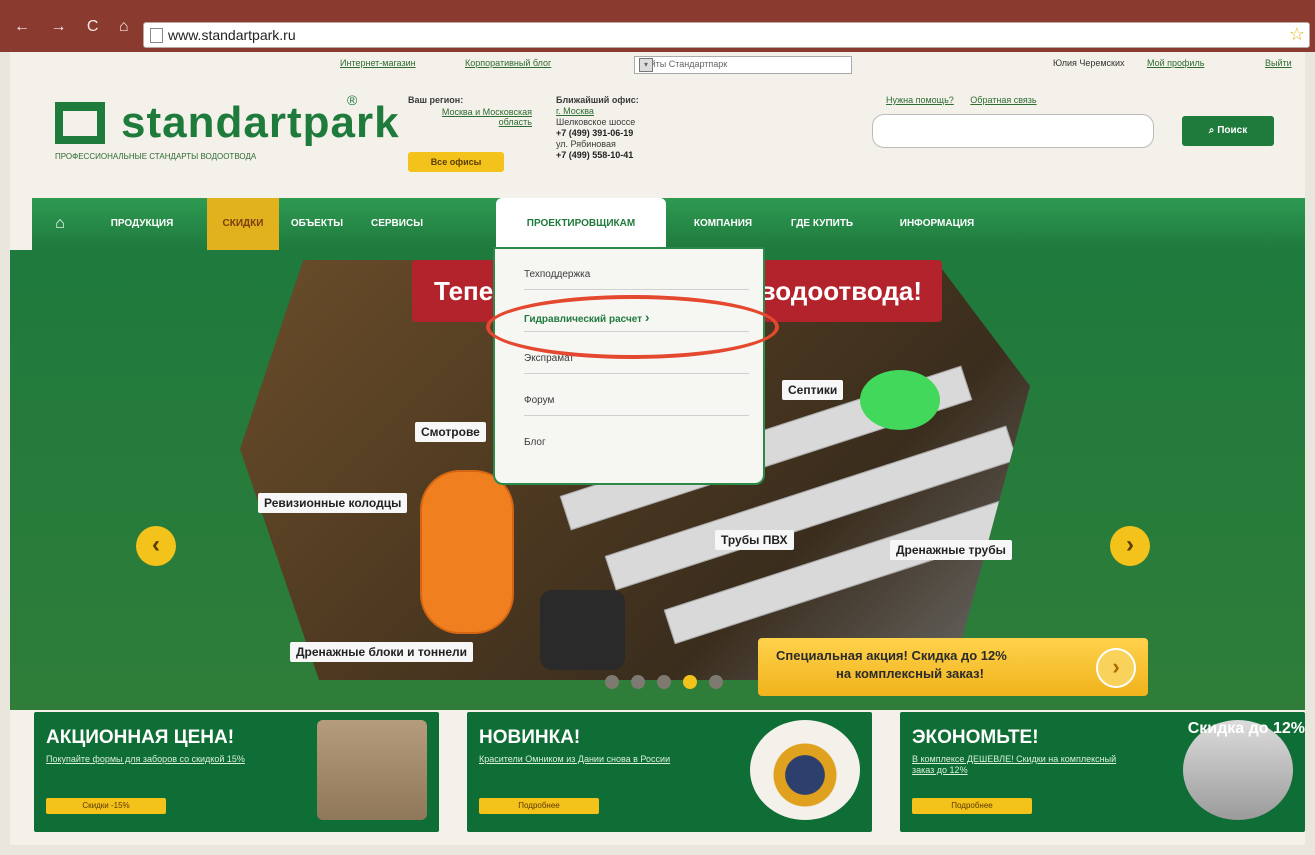  Describe the element at coordinates (900, 400) in the screenshot. I see `septic-tank` at that location.